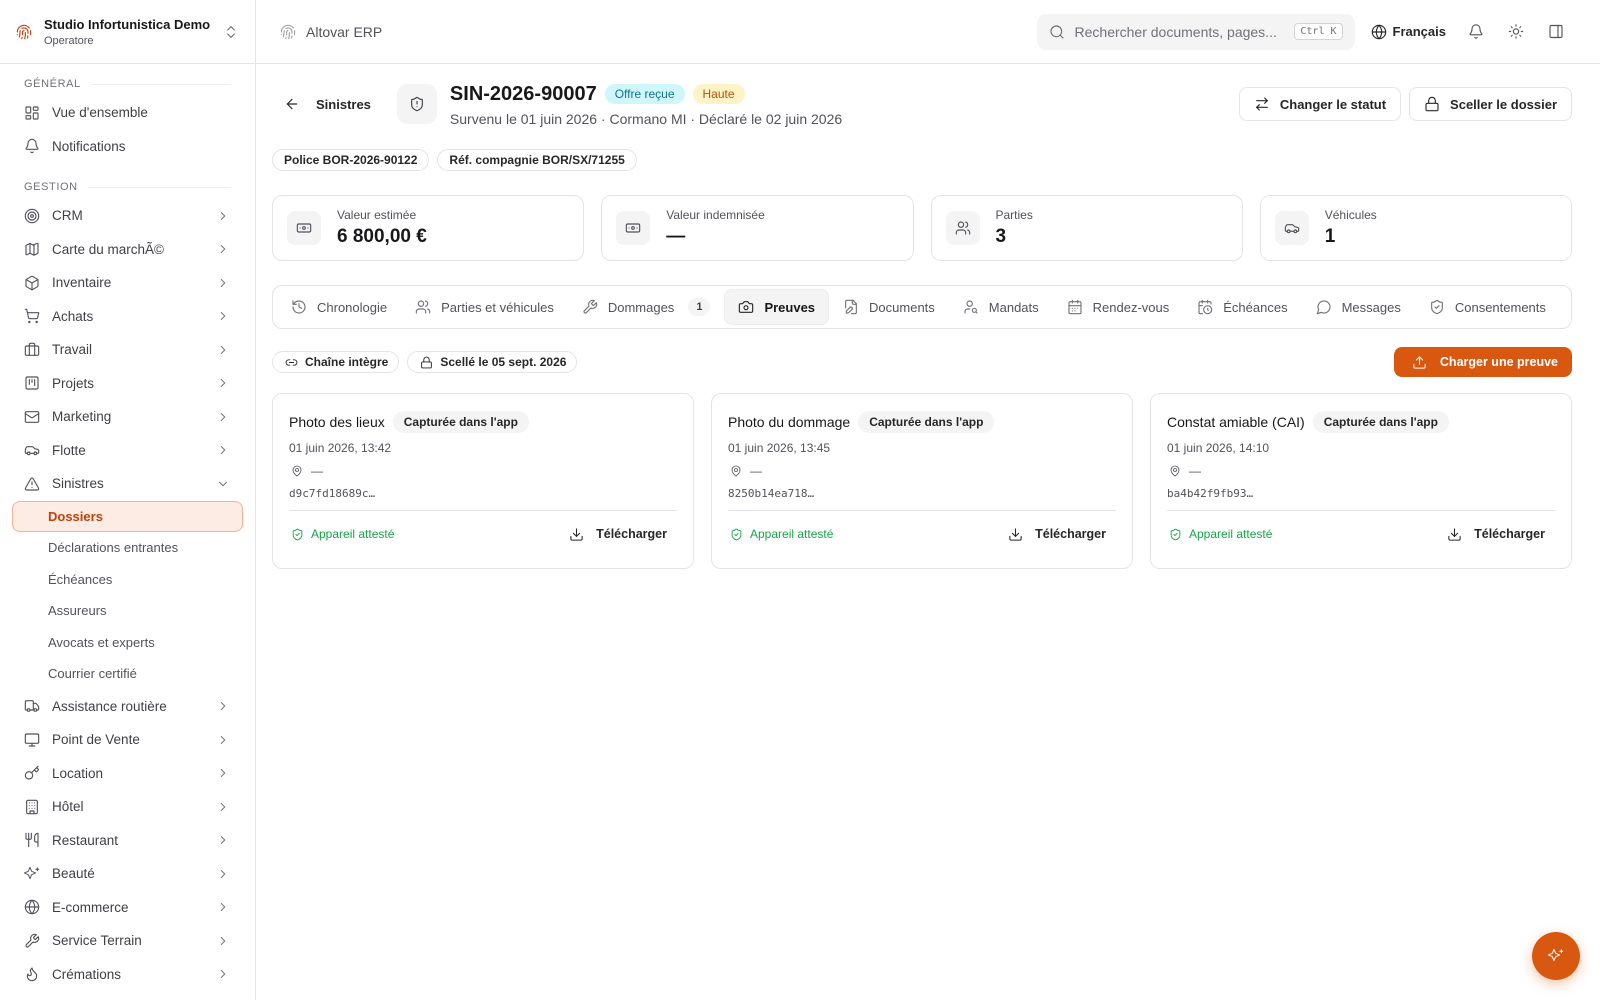  Describe the element at coordinates (127, 250) in the screenshot. I see `sidebar-item-carte-du-marcha: Carte du marchÃ©` at that location.